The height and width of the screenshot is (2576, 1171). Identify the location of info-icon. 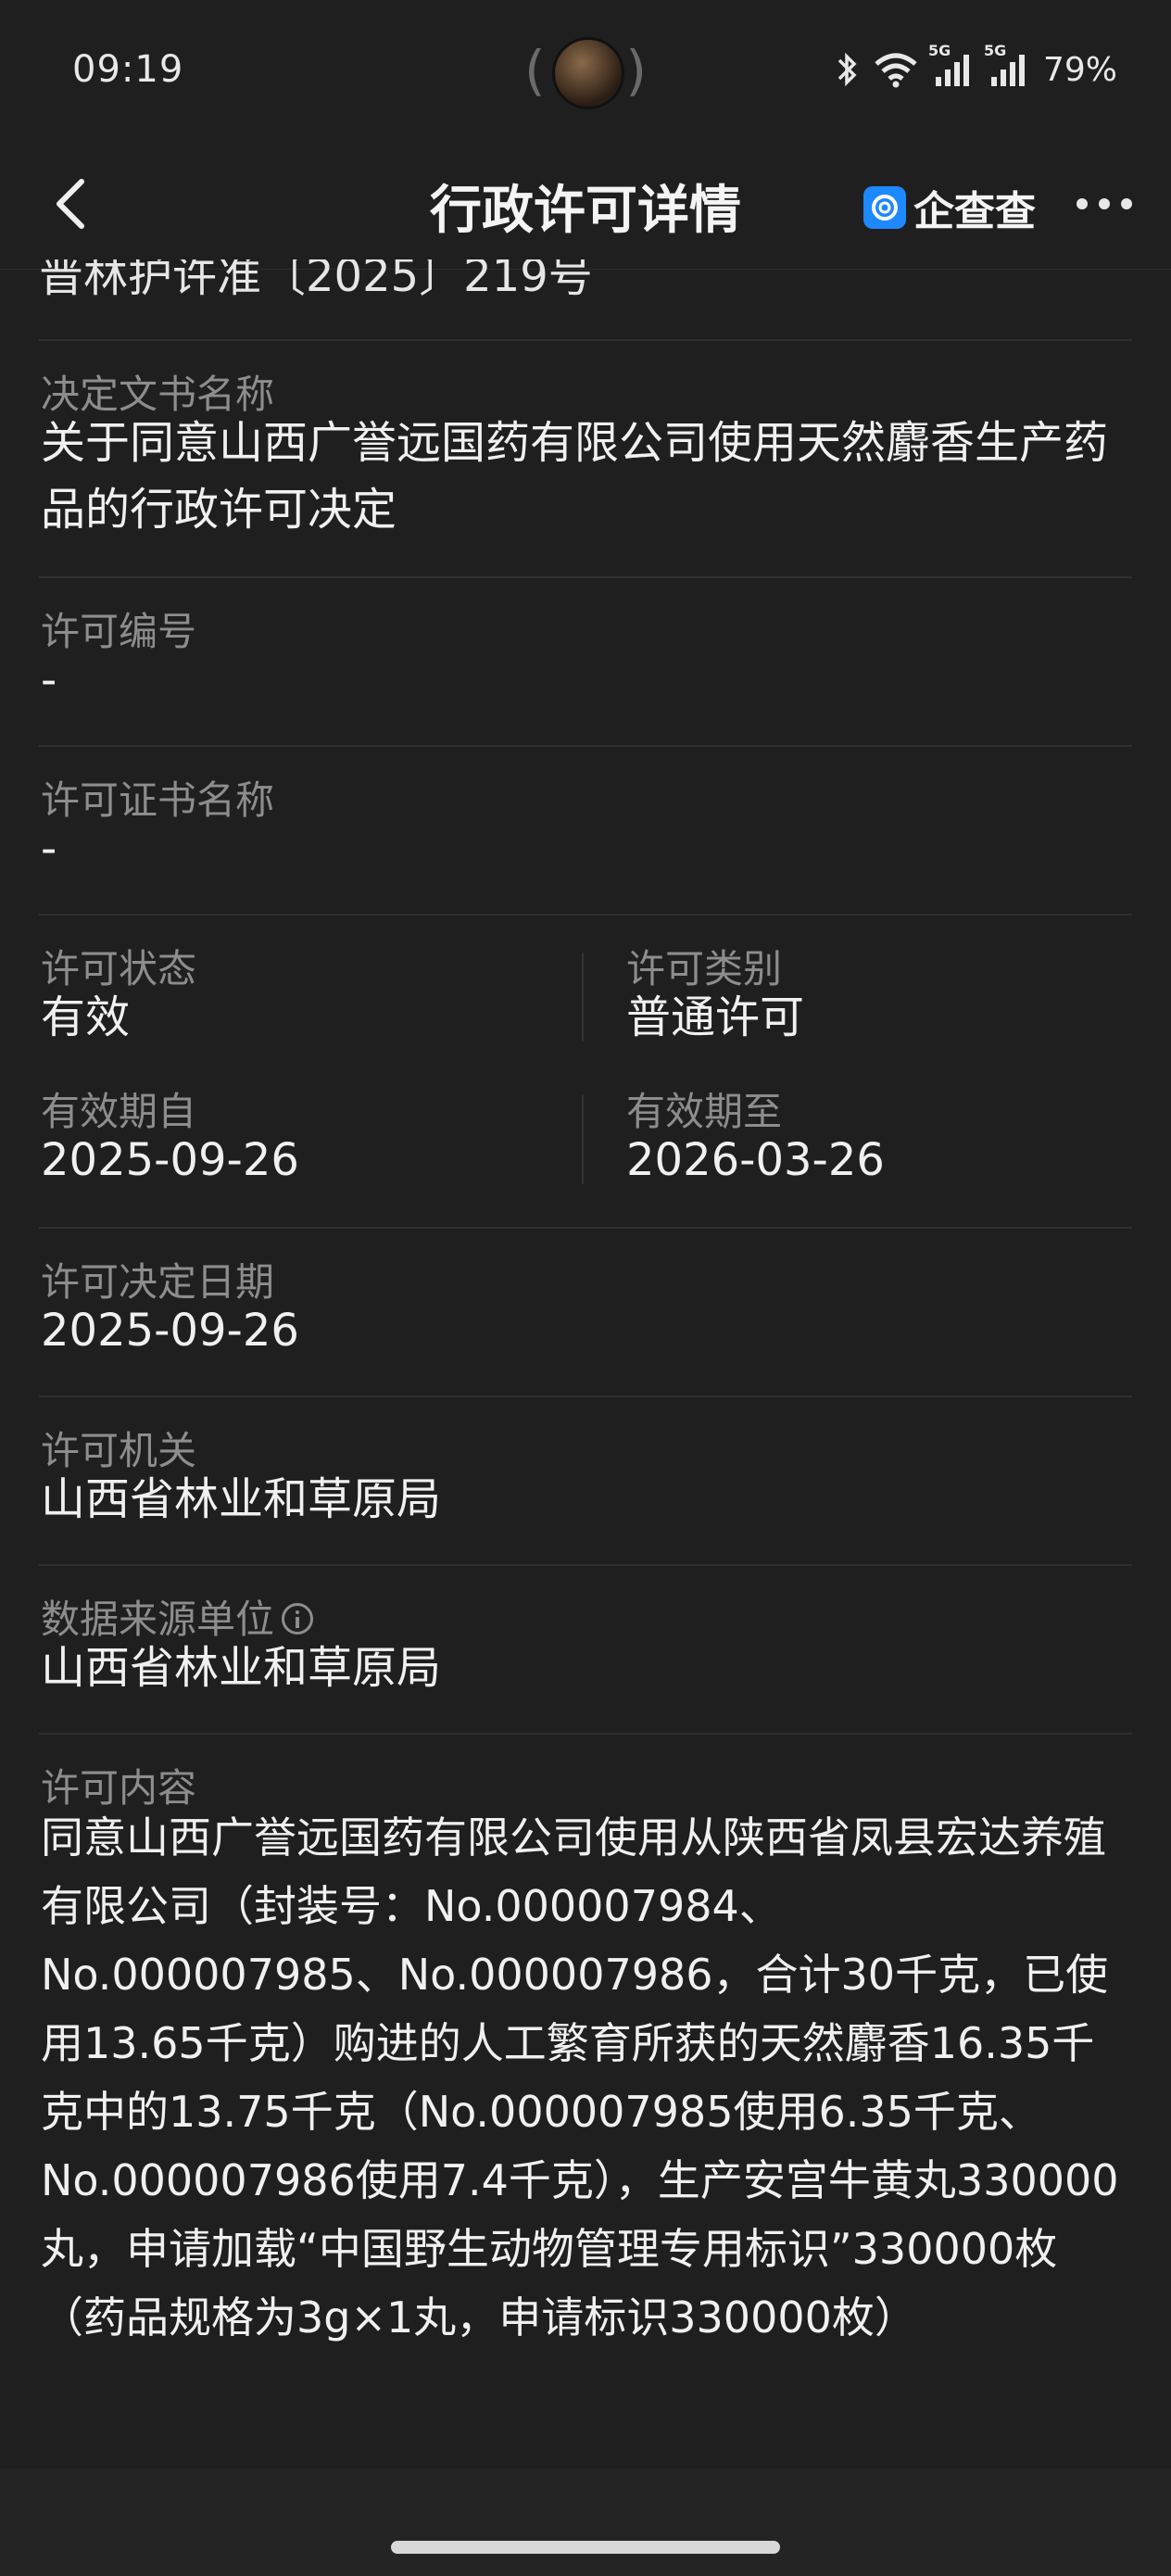
(298, 1618).